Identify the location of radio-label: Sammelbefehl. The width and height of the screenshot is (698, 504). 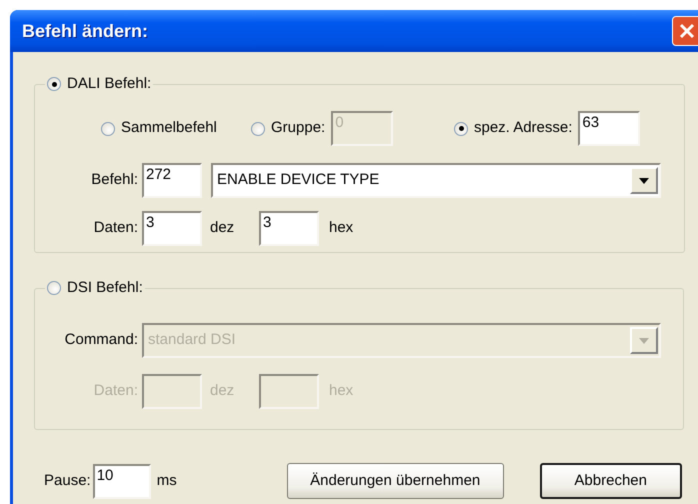
(169, 128).